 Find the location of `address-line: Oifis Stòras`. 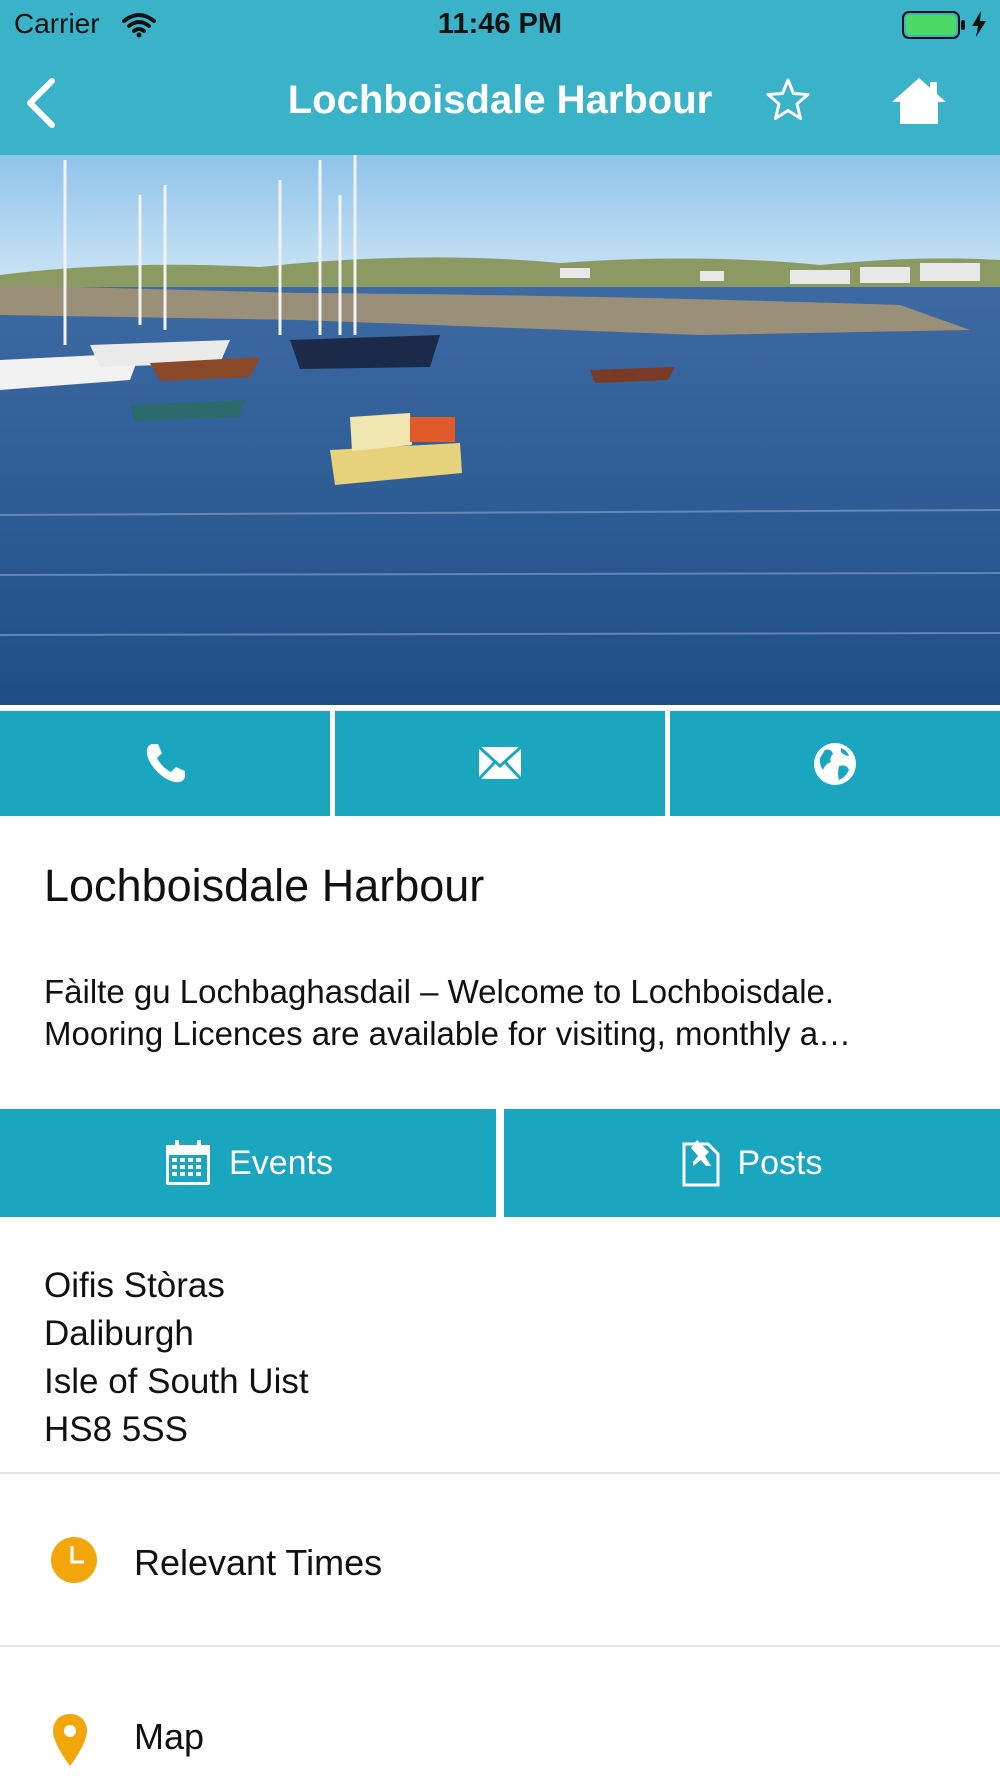

address-line: Oifis Stòras is located at coordinates (134, 1285).